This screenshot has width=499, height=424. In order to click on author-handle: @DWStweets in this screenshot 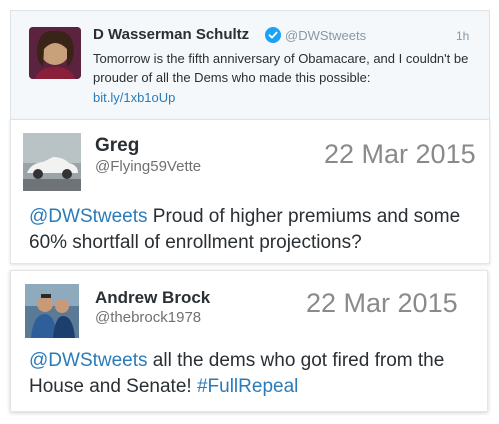, I will do `click(325, 35)`.